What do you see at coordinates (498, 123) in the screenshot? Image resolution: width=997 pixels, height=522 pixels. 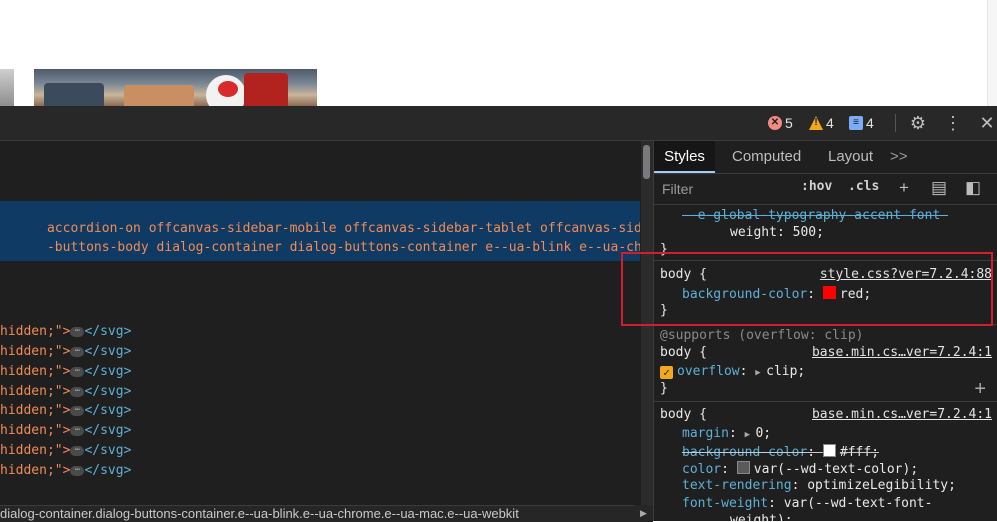 I see `devtools-toolbar: ✕ 5 ! 4 ≡ 4 ⚙ ⋮ ✕` at bounding box center [498, 123].